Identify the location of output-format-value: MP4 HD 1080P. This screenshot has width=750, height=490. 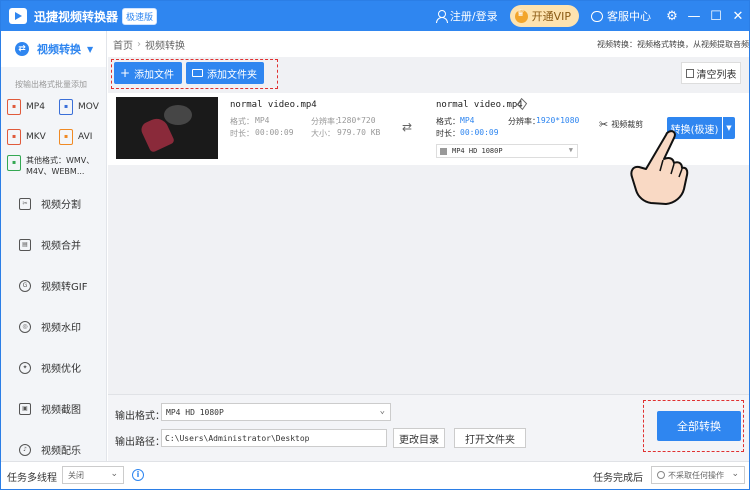
(195, 412).